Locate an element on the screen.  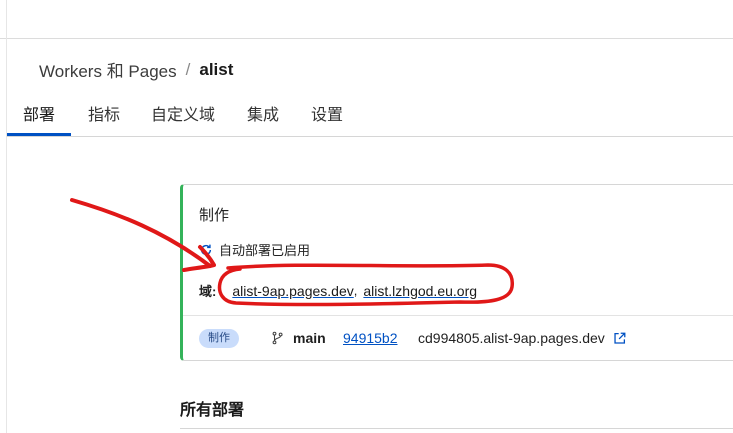
header-divider is located at coordinates (366, 38).